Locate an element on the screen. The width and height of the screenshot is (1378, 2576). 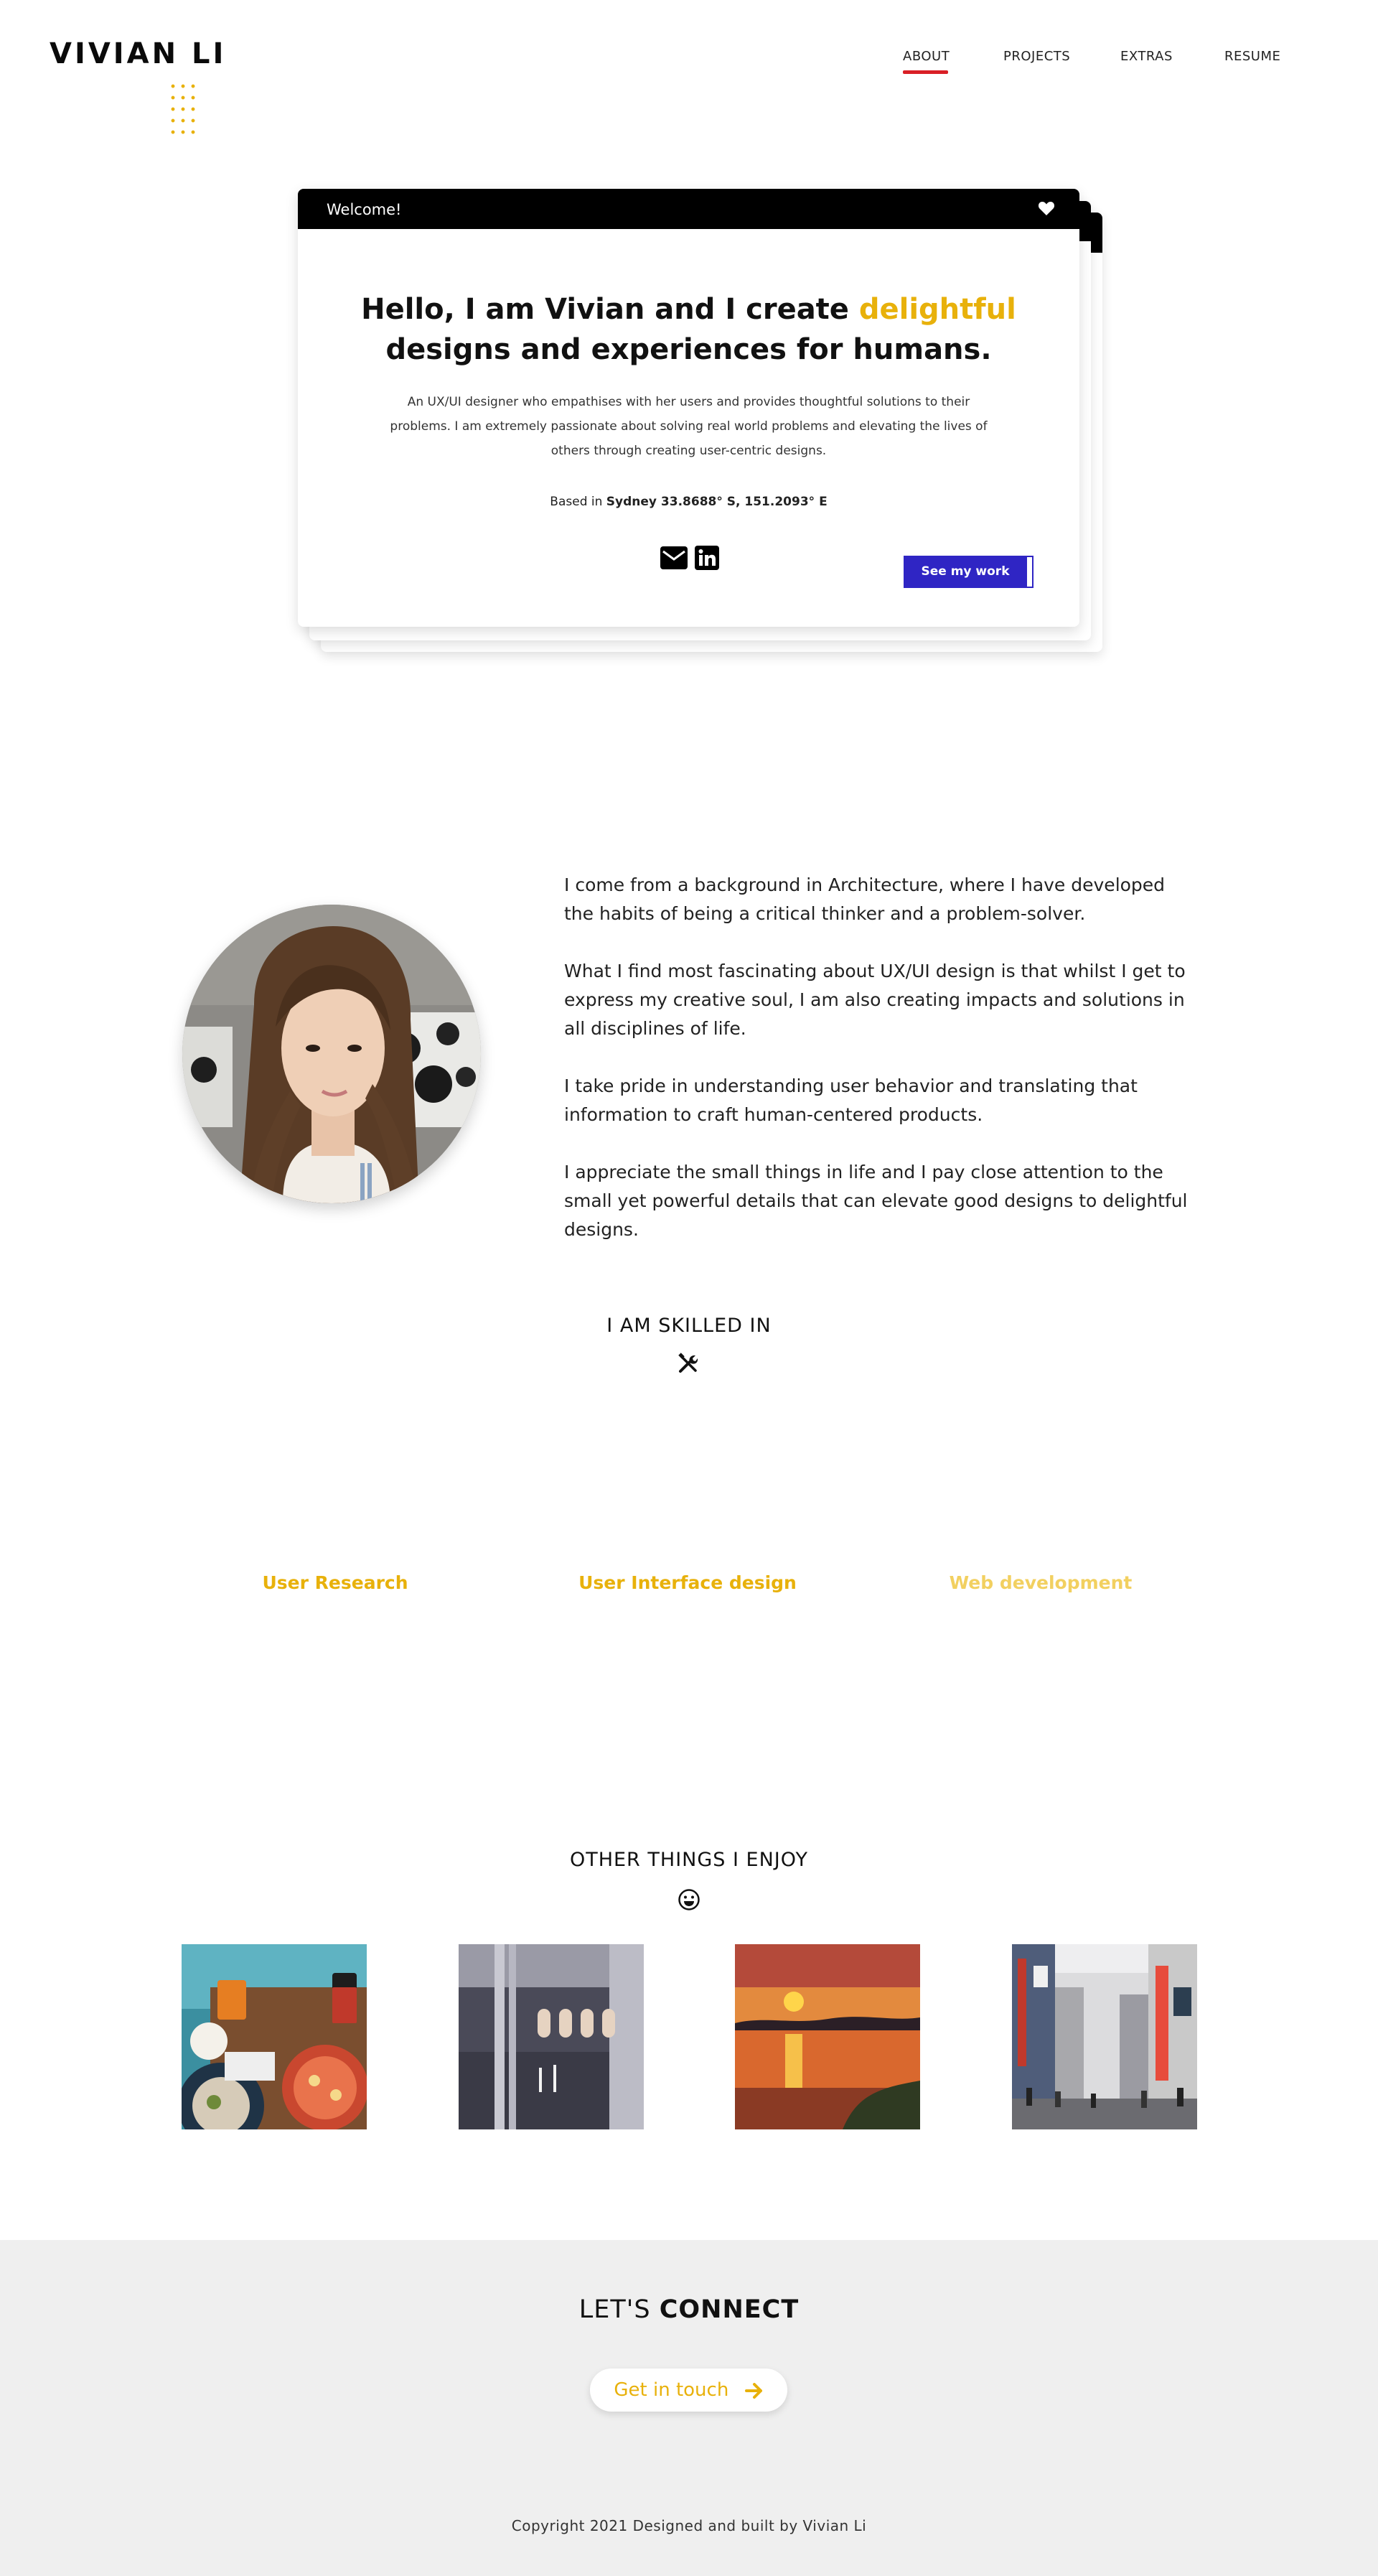
card-title-bar: Welcome! is located at coordinates (688, 209).